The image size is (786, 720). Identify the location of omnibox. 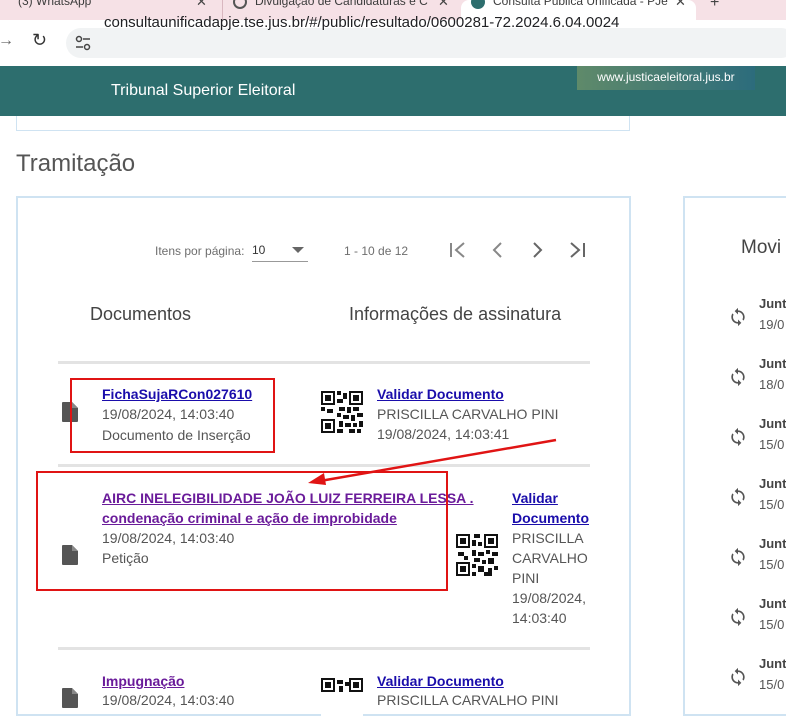
(426, 43).